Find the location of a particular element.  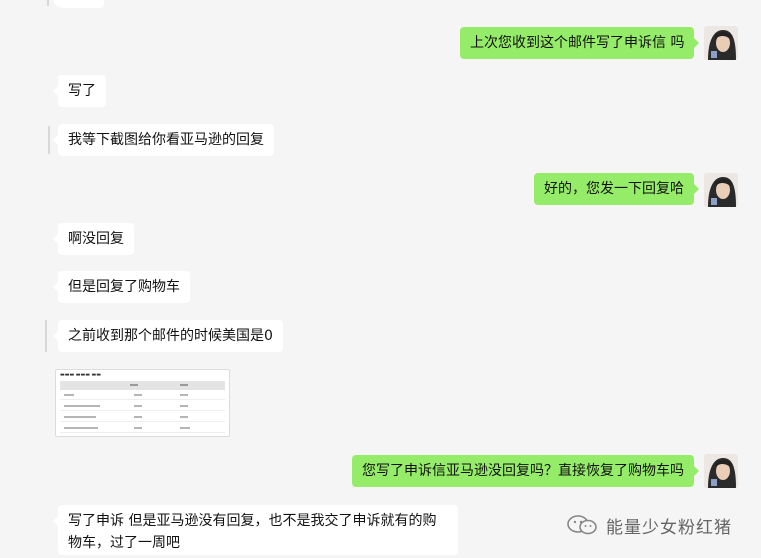

message-bubble-incoming: 啊没回复 is located at coordinates (93, 239).